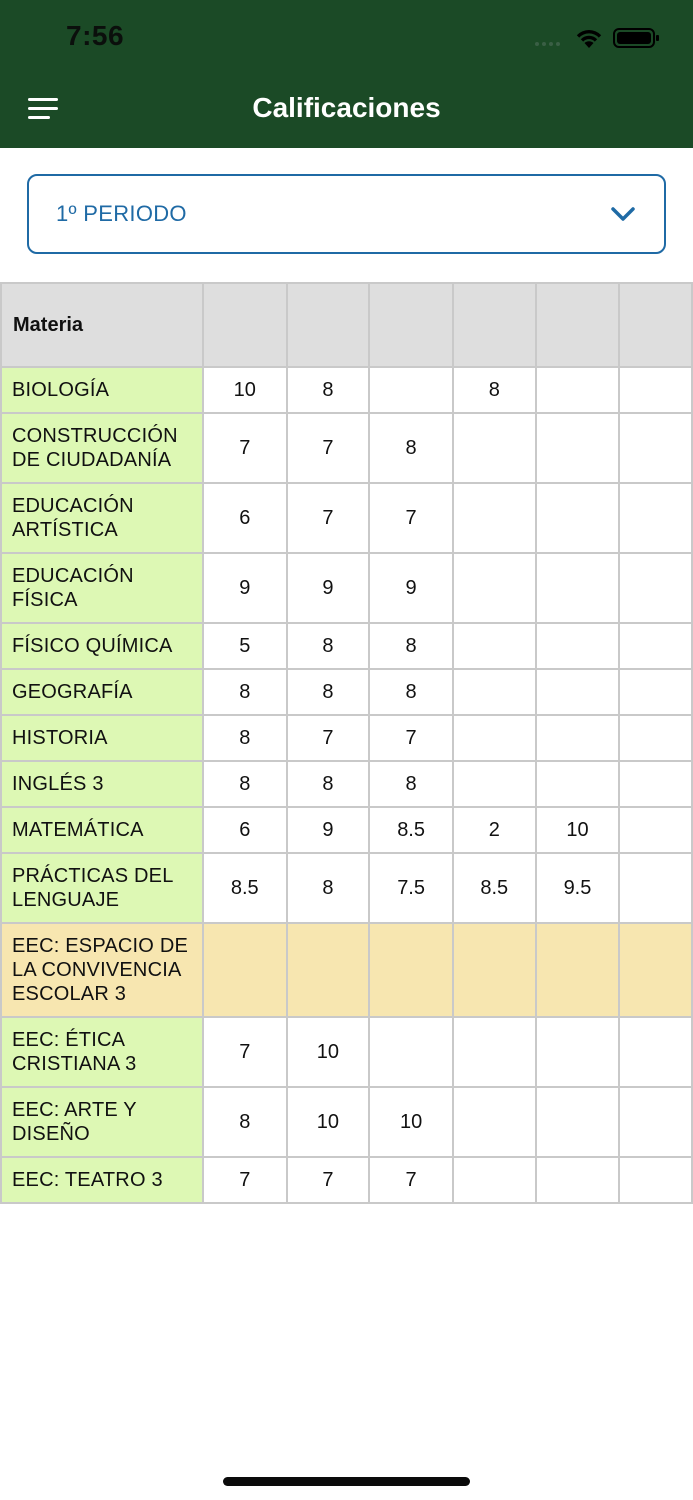  Describe the element at coordinates (577, 888) in the screenshot. I see `grade-cell: 9.5` at that location.